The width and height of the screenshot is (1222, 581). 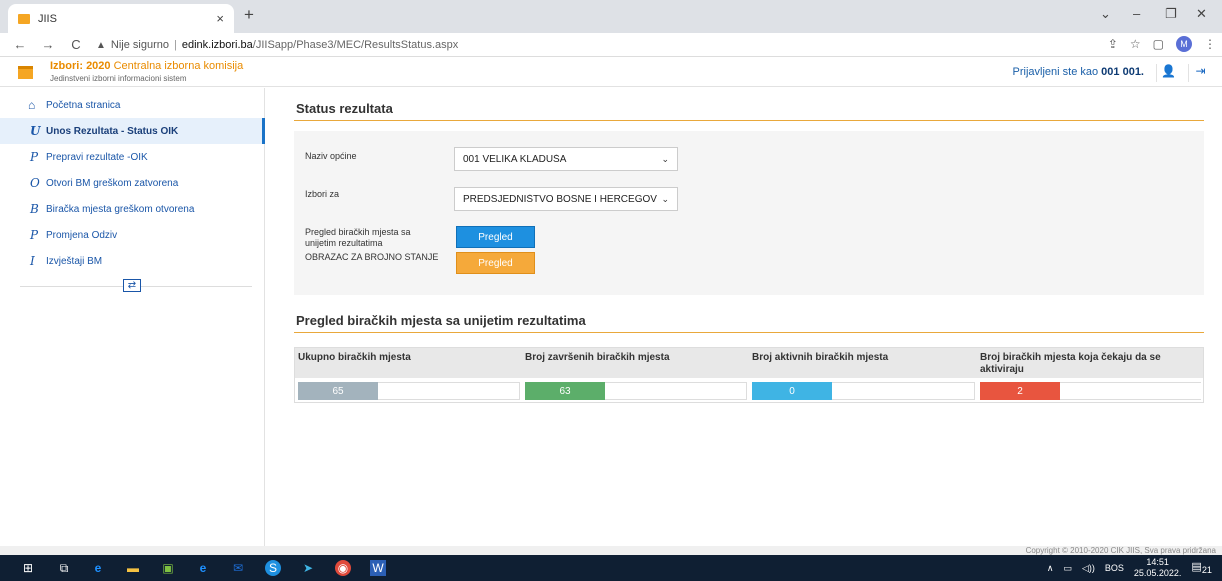 What do you see at coordinates (1050, 568) in the screenshot?
I see `tray-chevron-up-icon: ∧` at bounding box center [1050, 568].